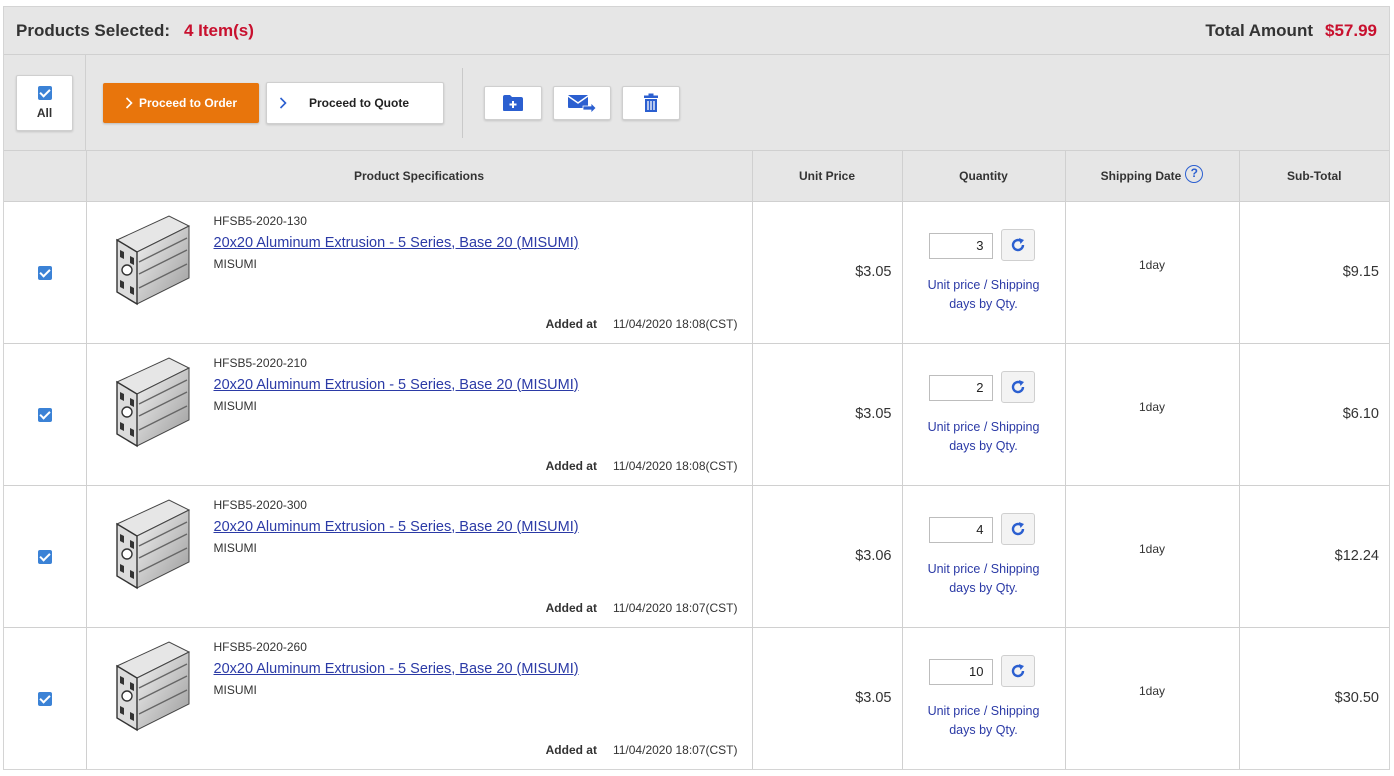 The height and width of the screenshot is (776, 1394). Describe the element at coordinates (1259, 30) in the screenshot. I see `total-amount-label: Total Amount` at that location.